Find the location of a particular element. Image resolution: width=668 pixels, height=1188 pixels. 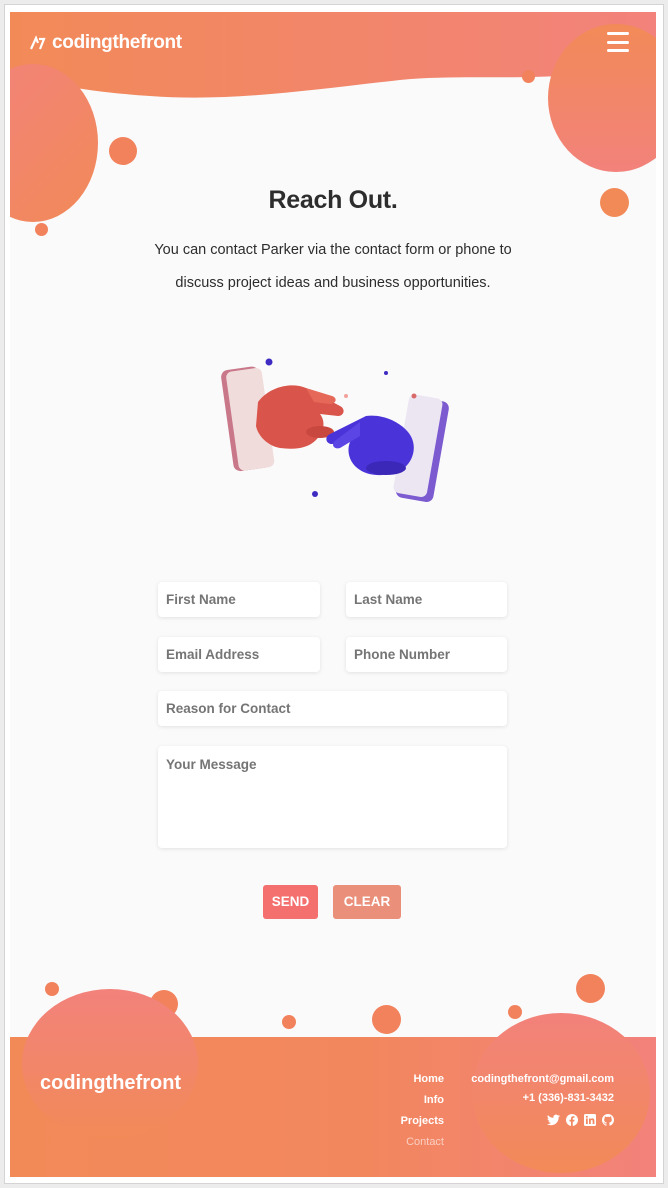

phone-input is located at coordinates (426, 654).